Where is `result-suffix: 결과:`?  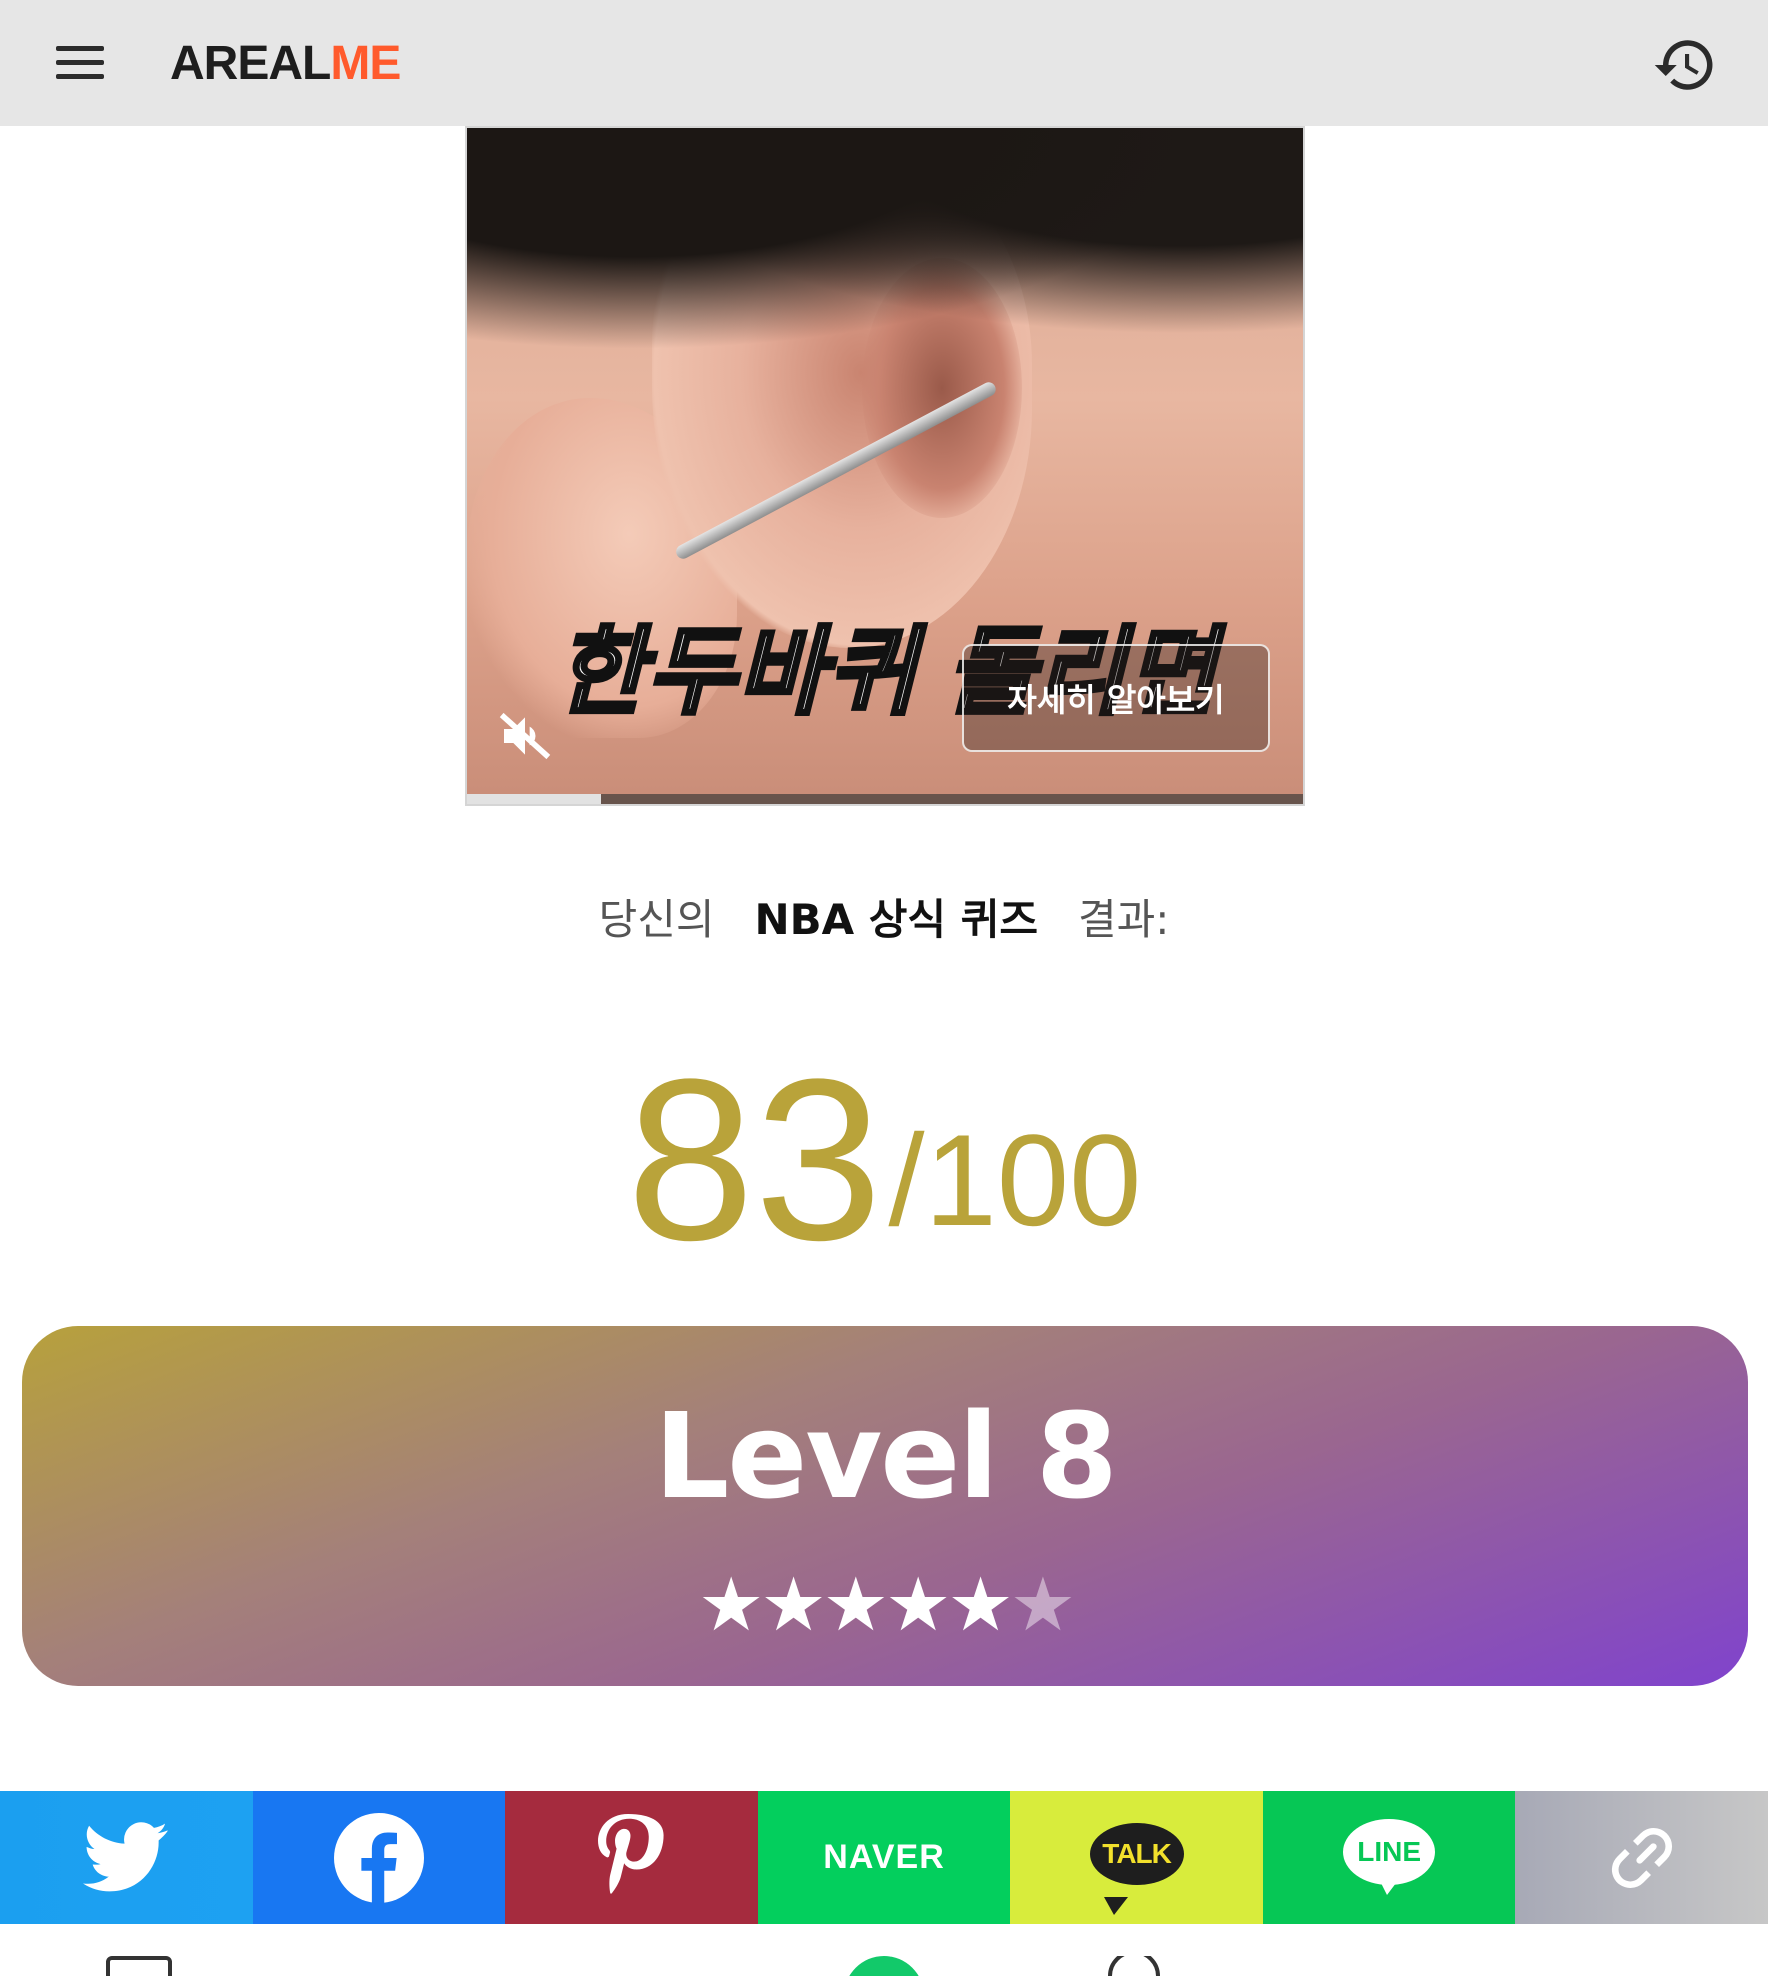 result-suffix: 결과: is located at coordinates (1123, 919).